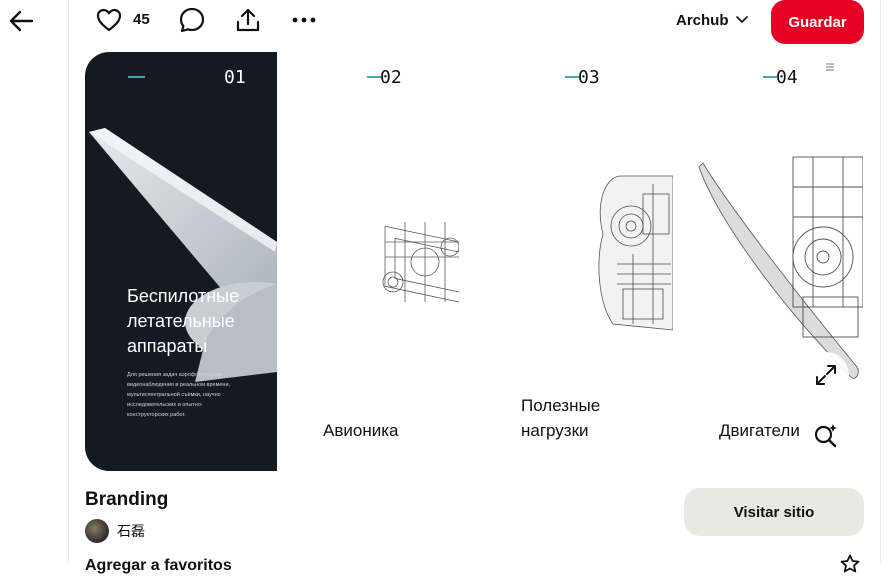 This screenshot has width=888, height=579. I want to click on creator-name: 石磊, so click(131, 531).